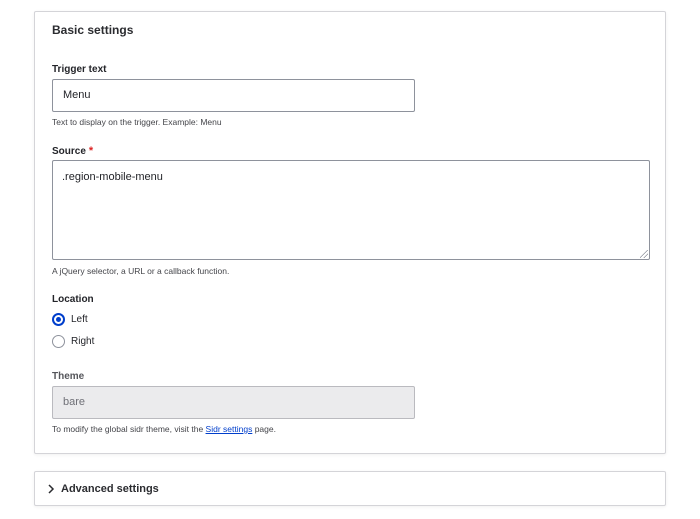 The height and width of the screenshot is (519, 700). I want to click on radio-right-label: Right, so click(82, 341).